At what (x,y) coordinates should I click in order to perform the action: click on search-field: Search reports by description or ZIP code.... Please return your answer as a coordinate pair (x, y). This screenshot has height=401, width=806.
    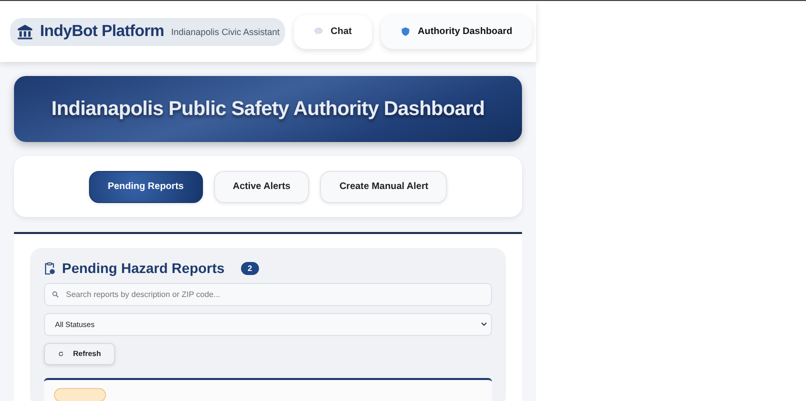
    Looking at the image, I should click on (268, 294).